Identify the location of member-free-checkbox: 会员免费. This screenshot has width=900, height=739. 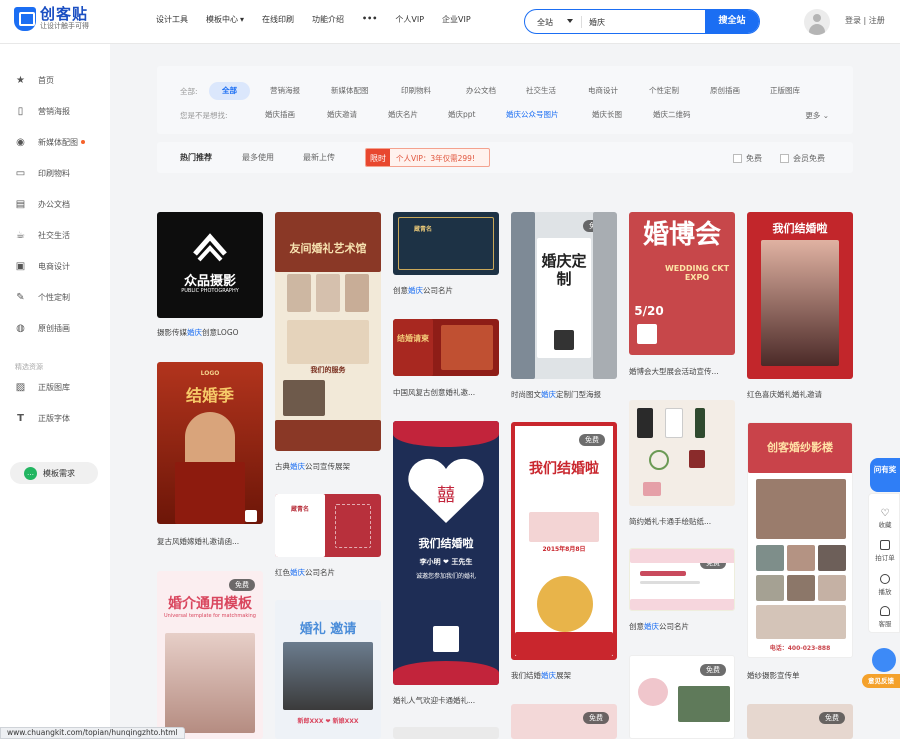
(802, 158).